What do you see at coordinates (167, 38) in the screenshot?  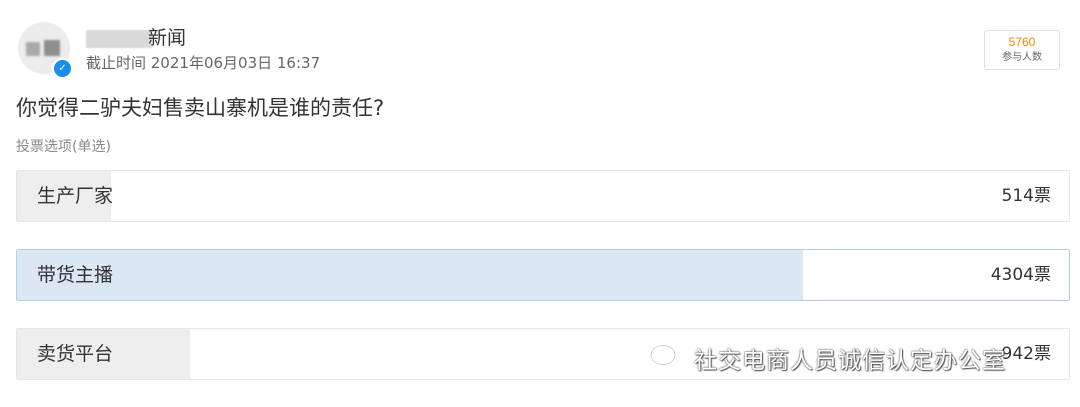 I see `author-name-visible-text: 新闻` at bounding box center [167, 38].